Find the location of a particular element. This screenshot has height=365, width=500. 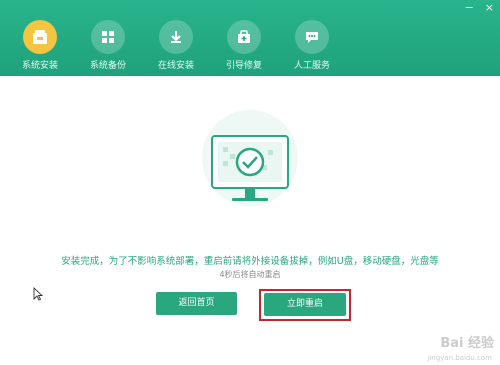

nav-item-boot-repair: 引导修复 is located at coordinates (244, 46).